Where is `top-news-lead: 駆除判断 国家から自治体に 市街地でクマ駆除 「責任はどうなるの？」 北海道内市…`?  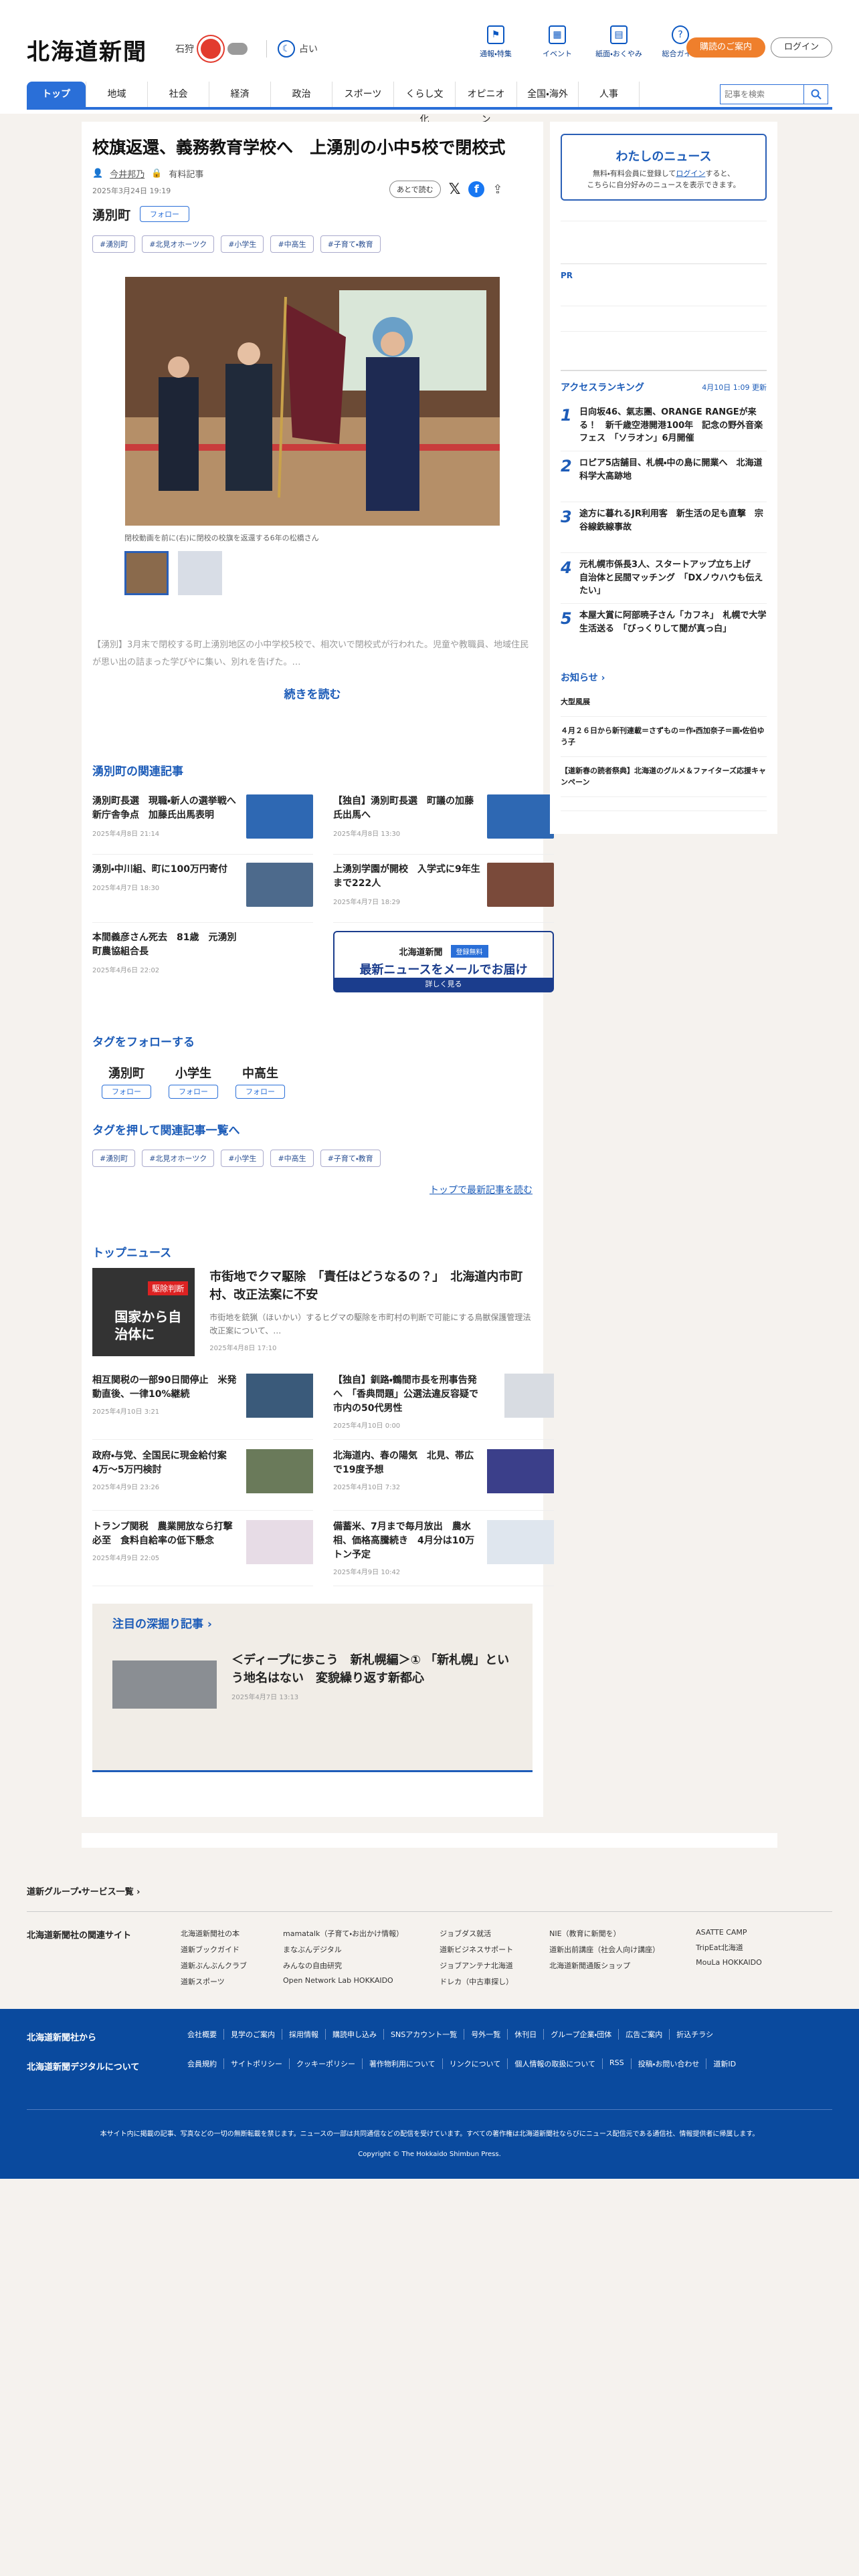 top-news-lead: 駆除判断 国家から自治体に 市街地でクマ駆除 「責任はどうなるの？」 北海道内市… is located at coordinates (312, 1311).